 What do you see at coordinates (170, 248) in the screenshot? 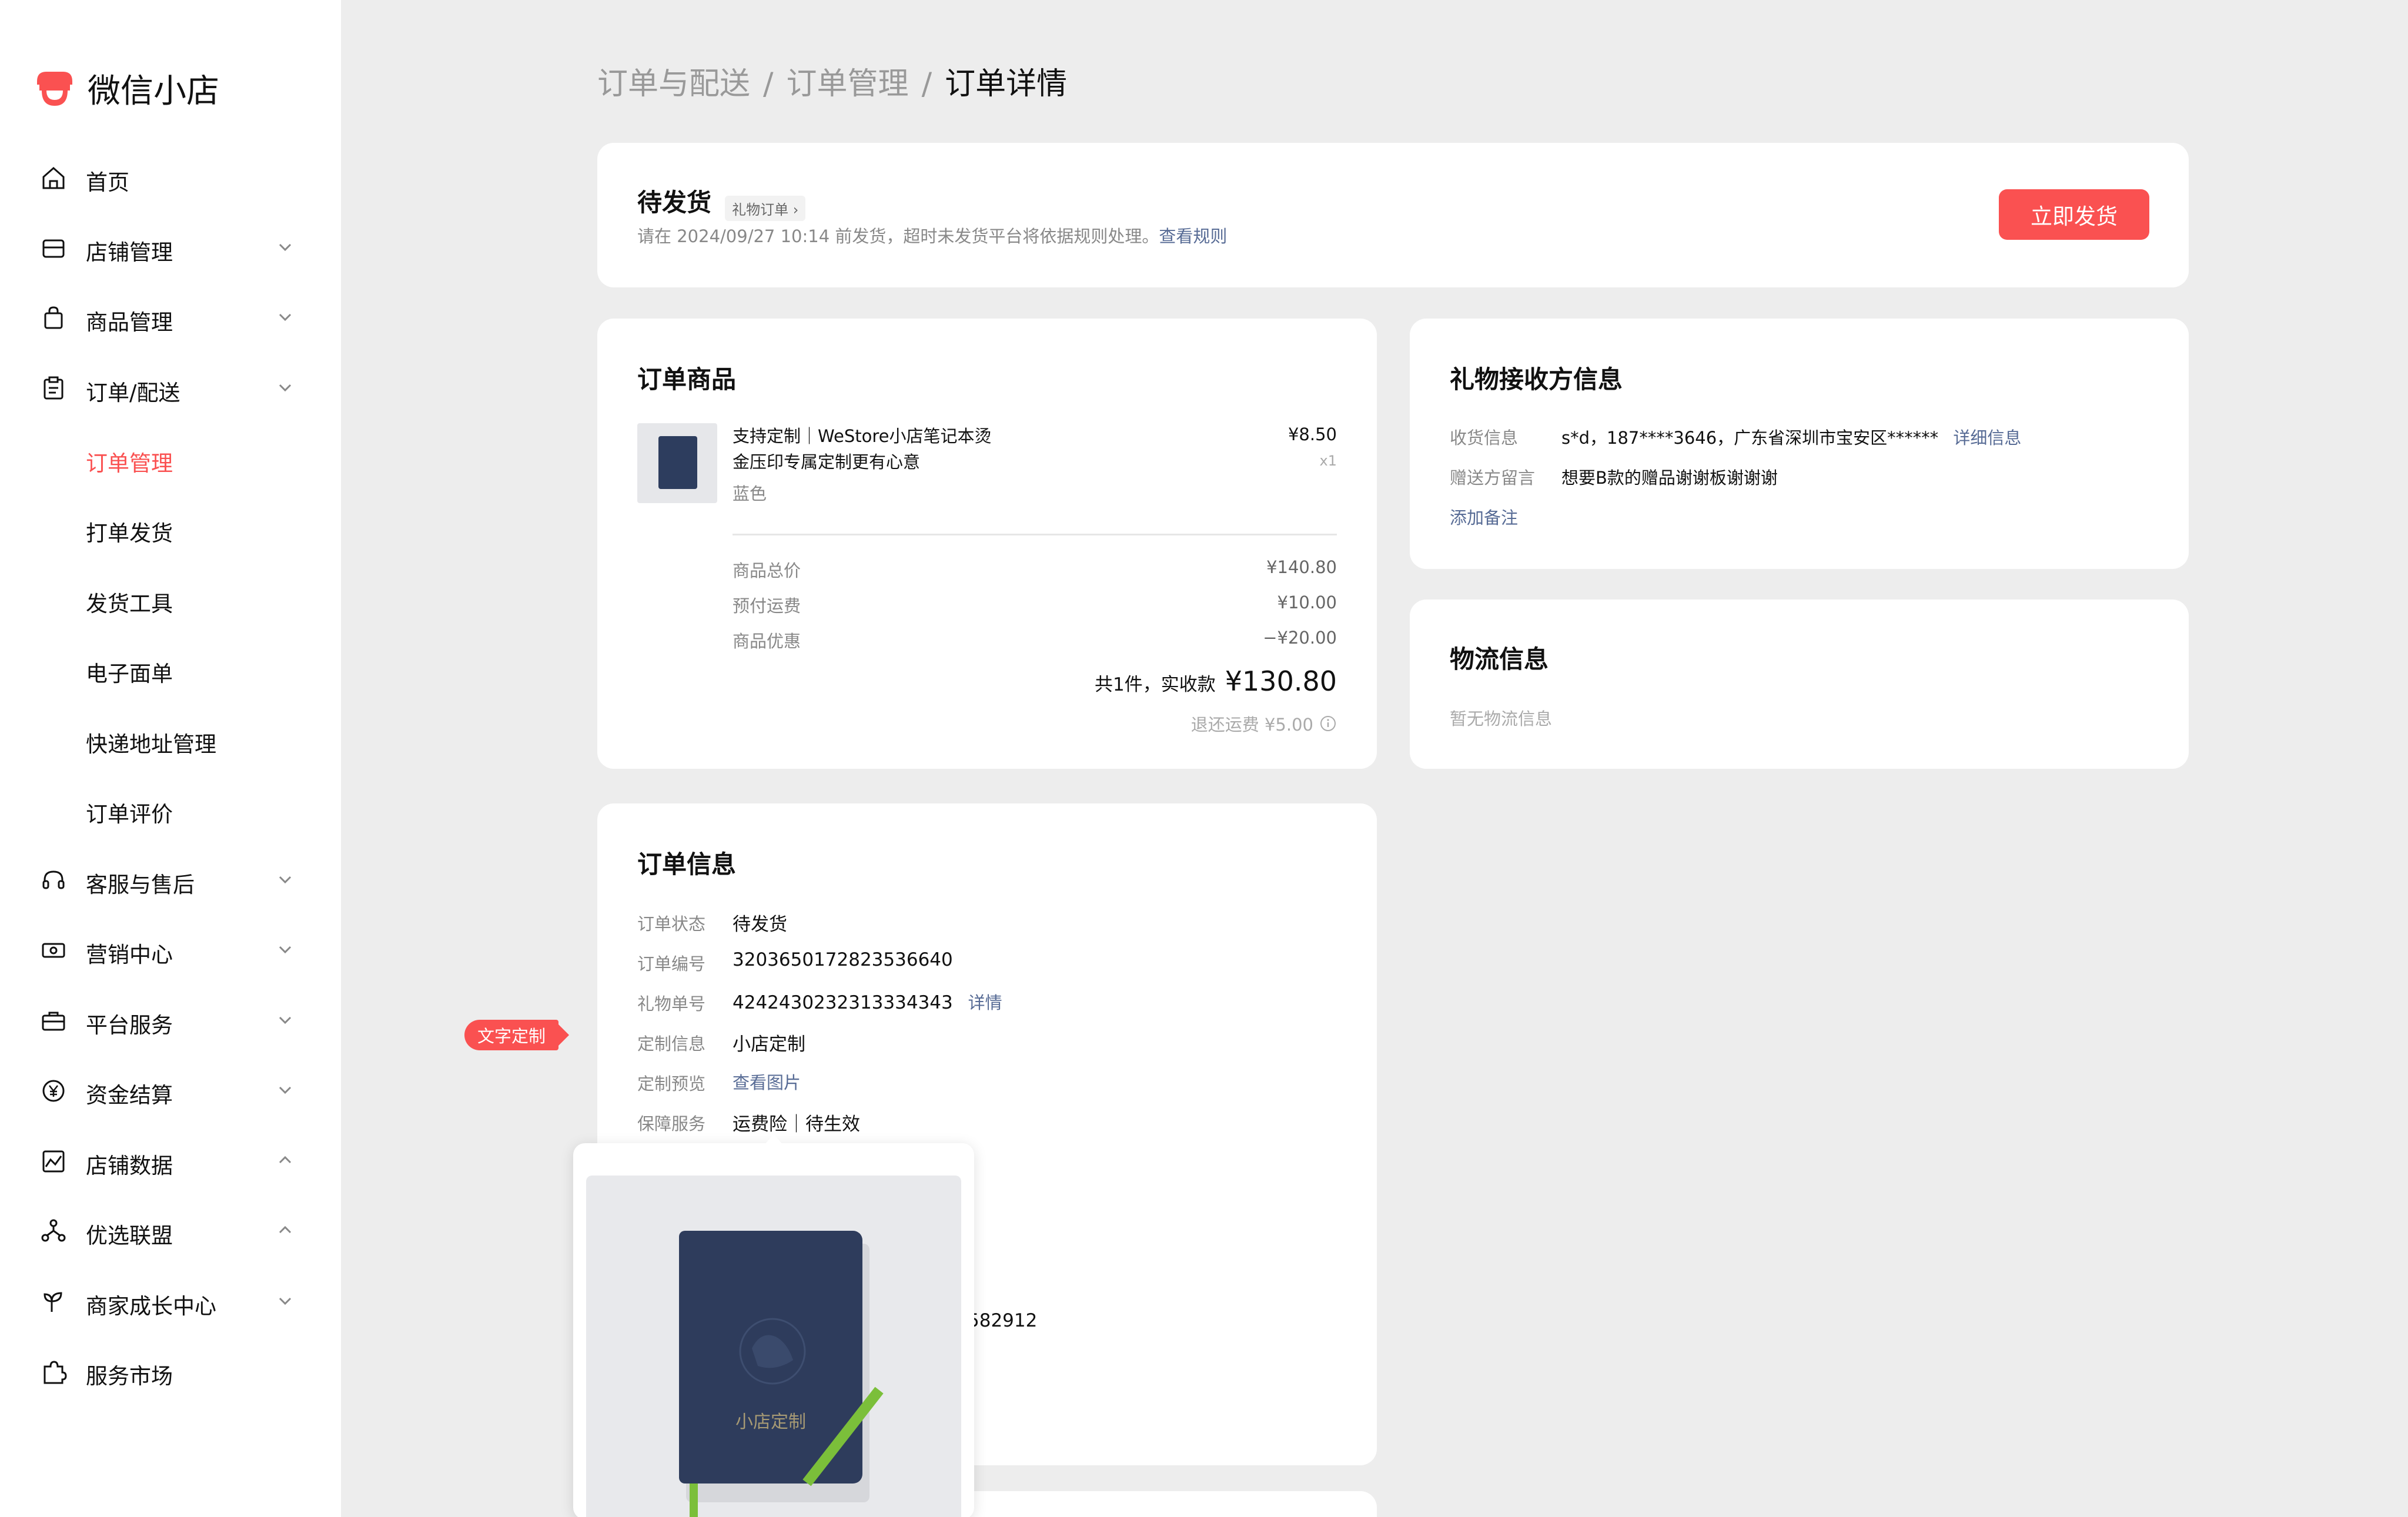
I see `sidebar-item-store: 店铺管理` at bounding box center [170, 248].